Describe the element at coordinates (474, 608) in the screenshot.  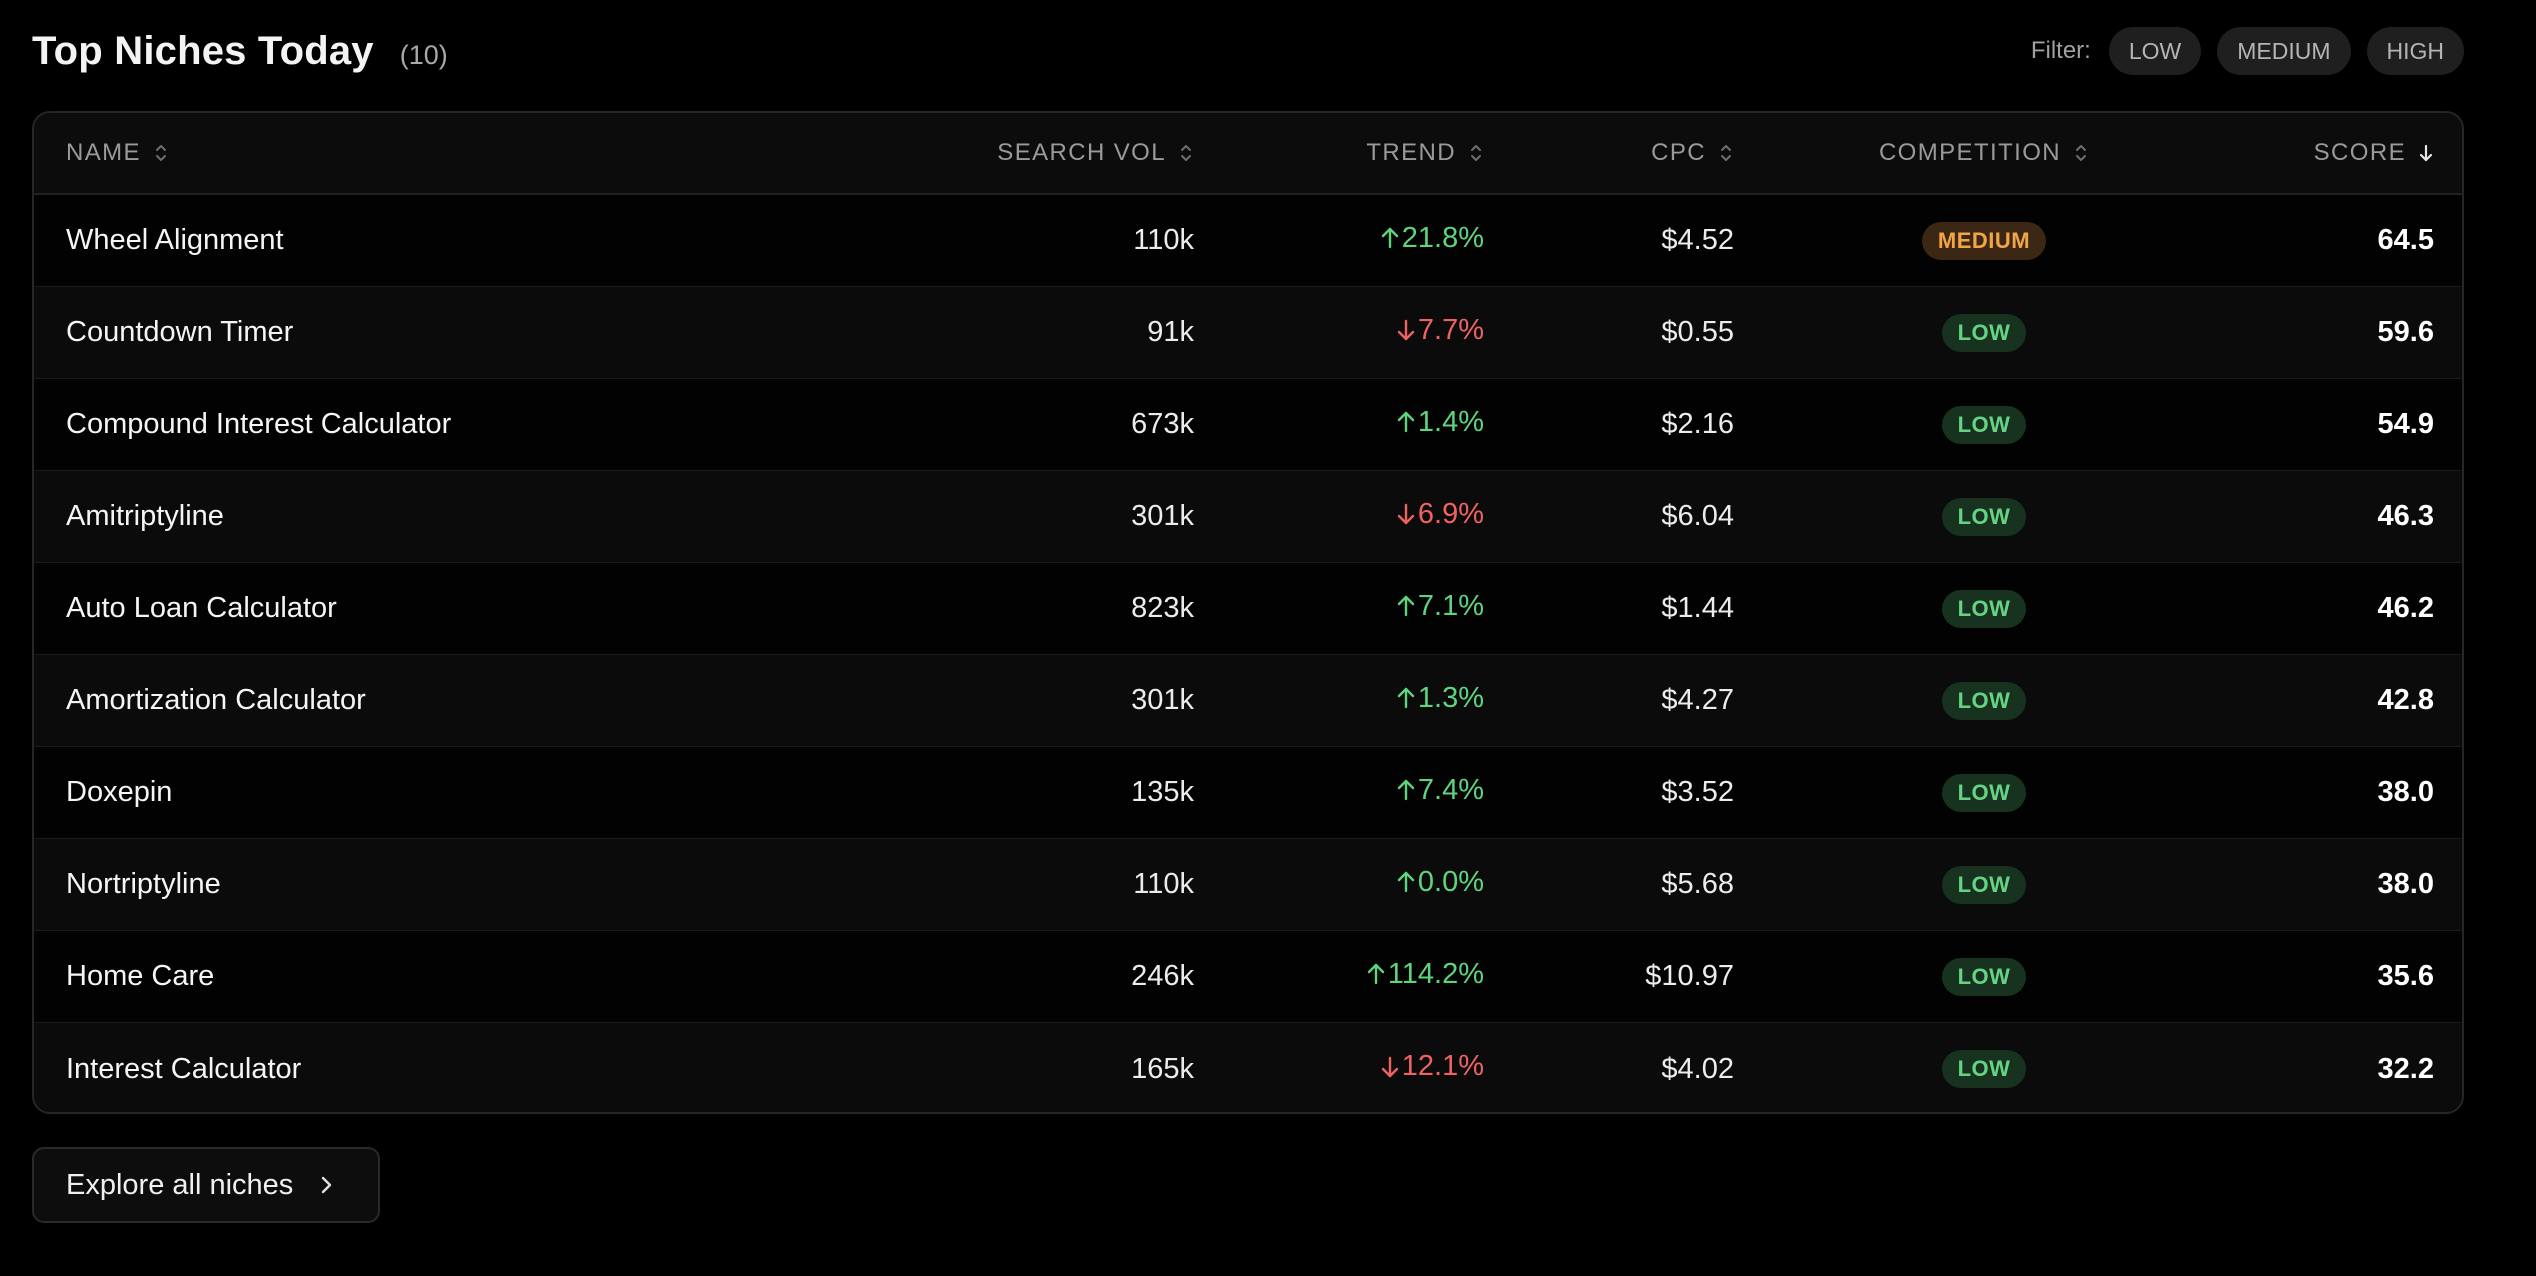
I see `niche-name: Auto Loan Calculator` at that location.